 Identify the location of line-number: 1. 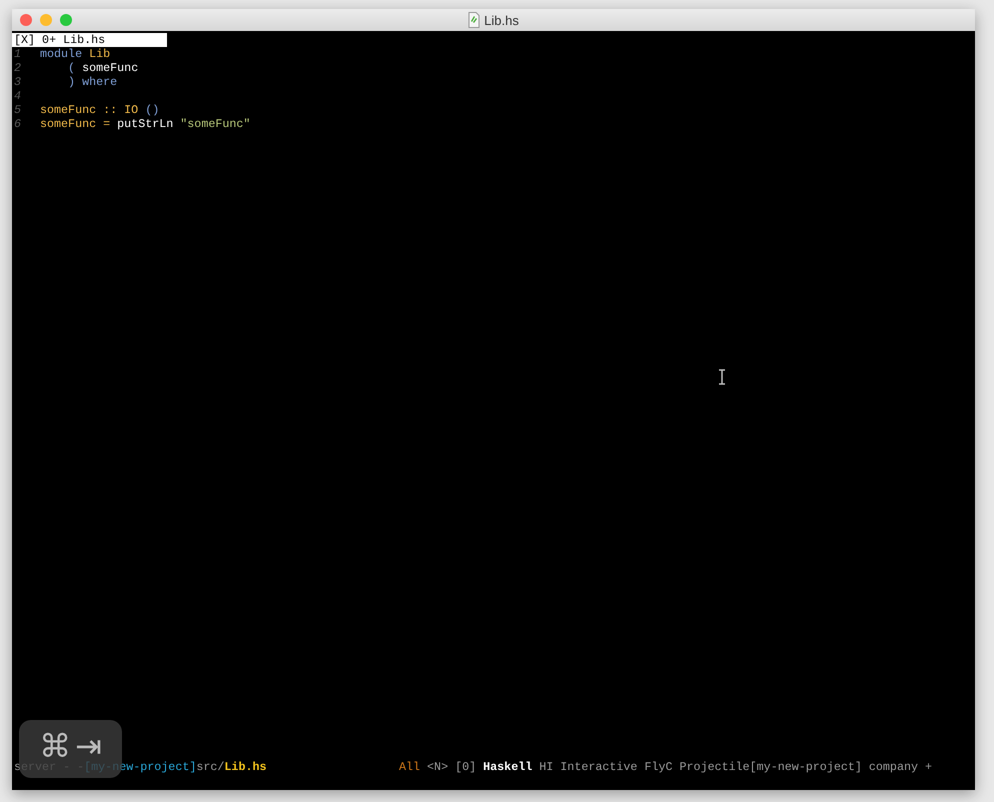
(17, 54).